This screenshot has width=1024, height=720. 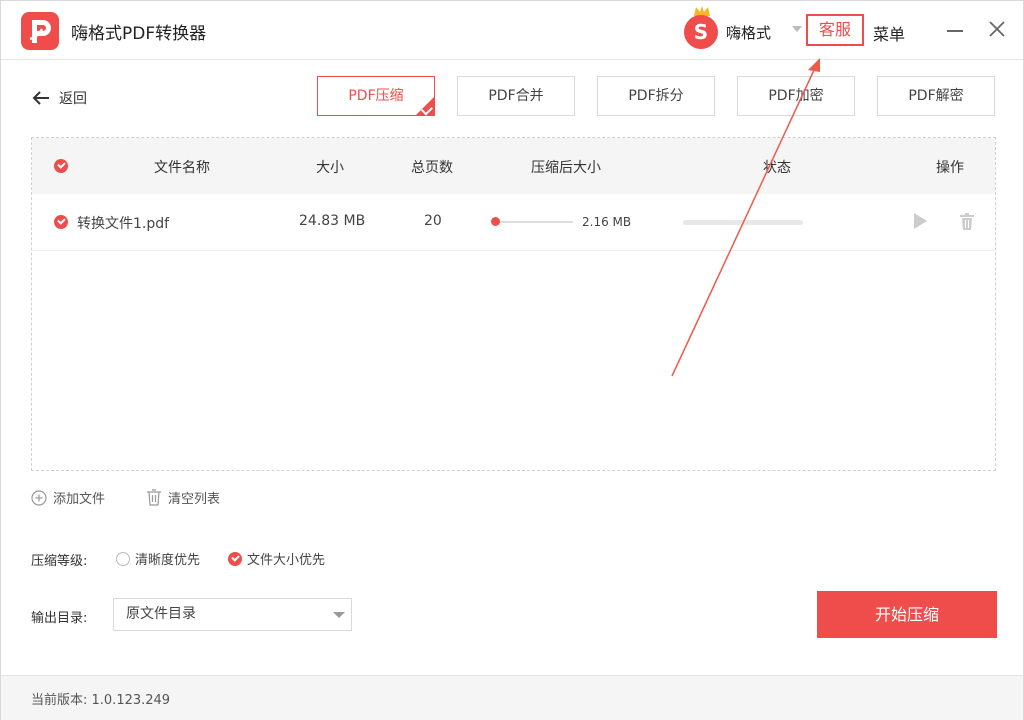 I want to click on start-compress-button: 开始压缩, so click(x=907, y=614).